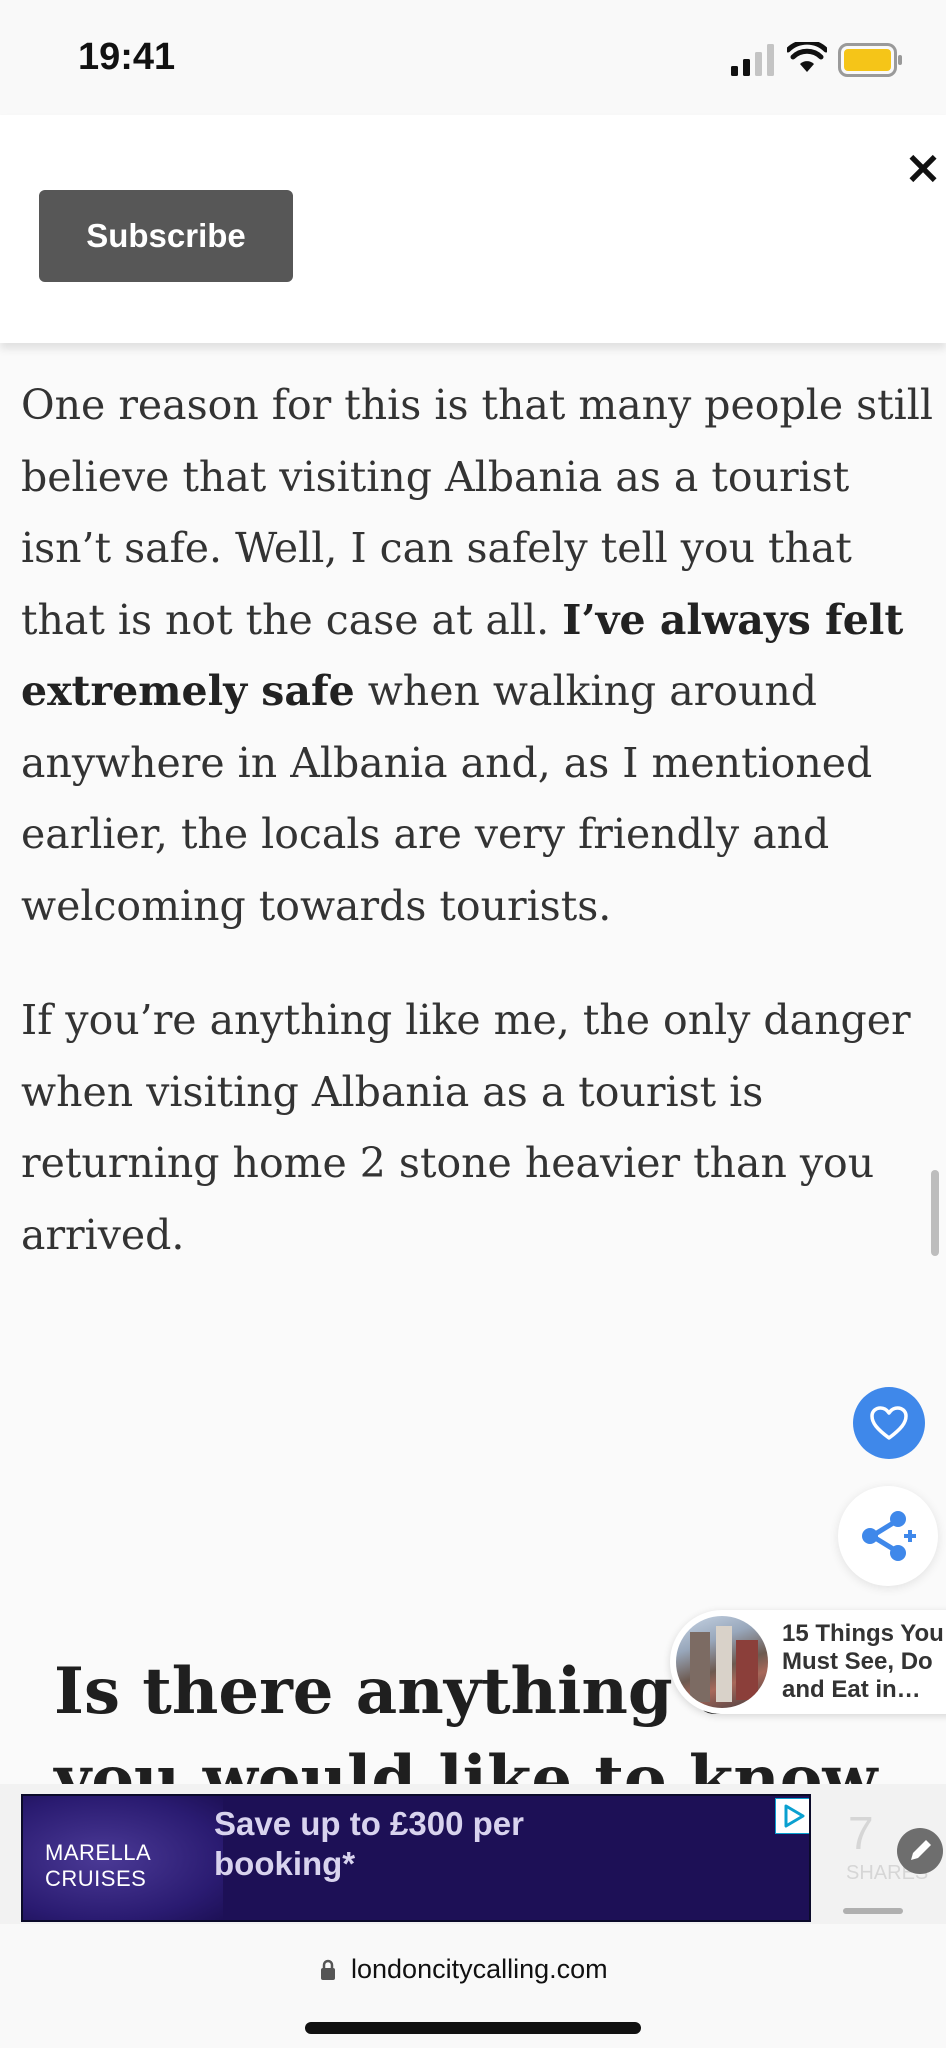  I want to click on pencil-icon, so click(921, 1850).